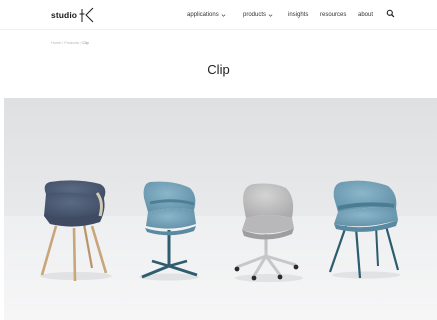  I want to click on nav-applications: applications, so click(206, 15).